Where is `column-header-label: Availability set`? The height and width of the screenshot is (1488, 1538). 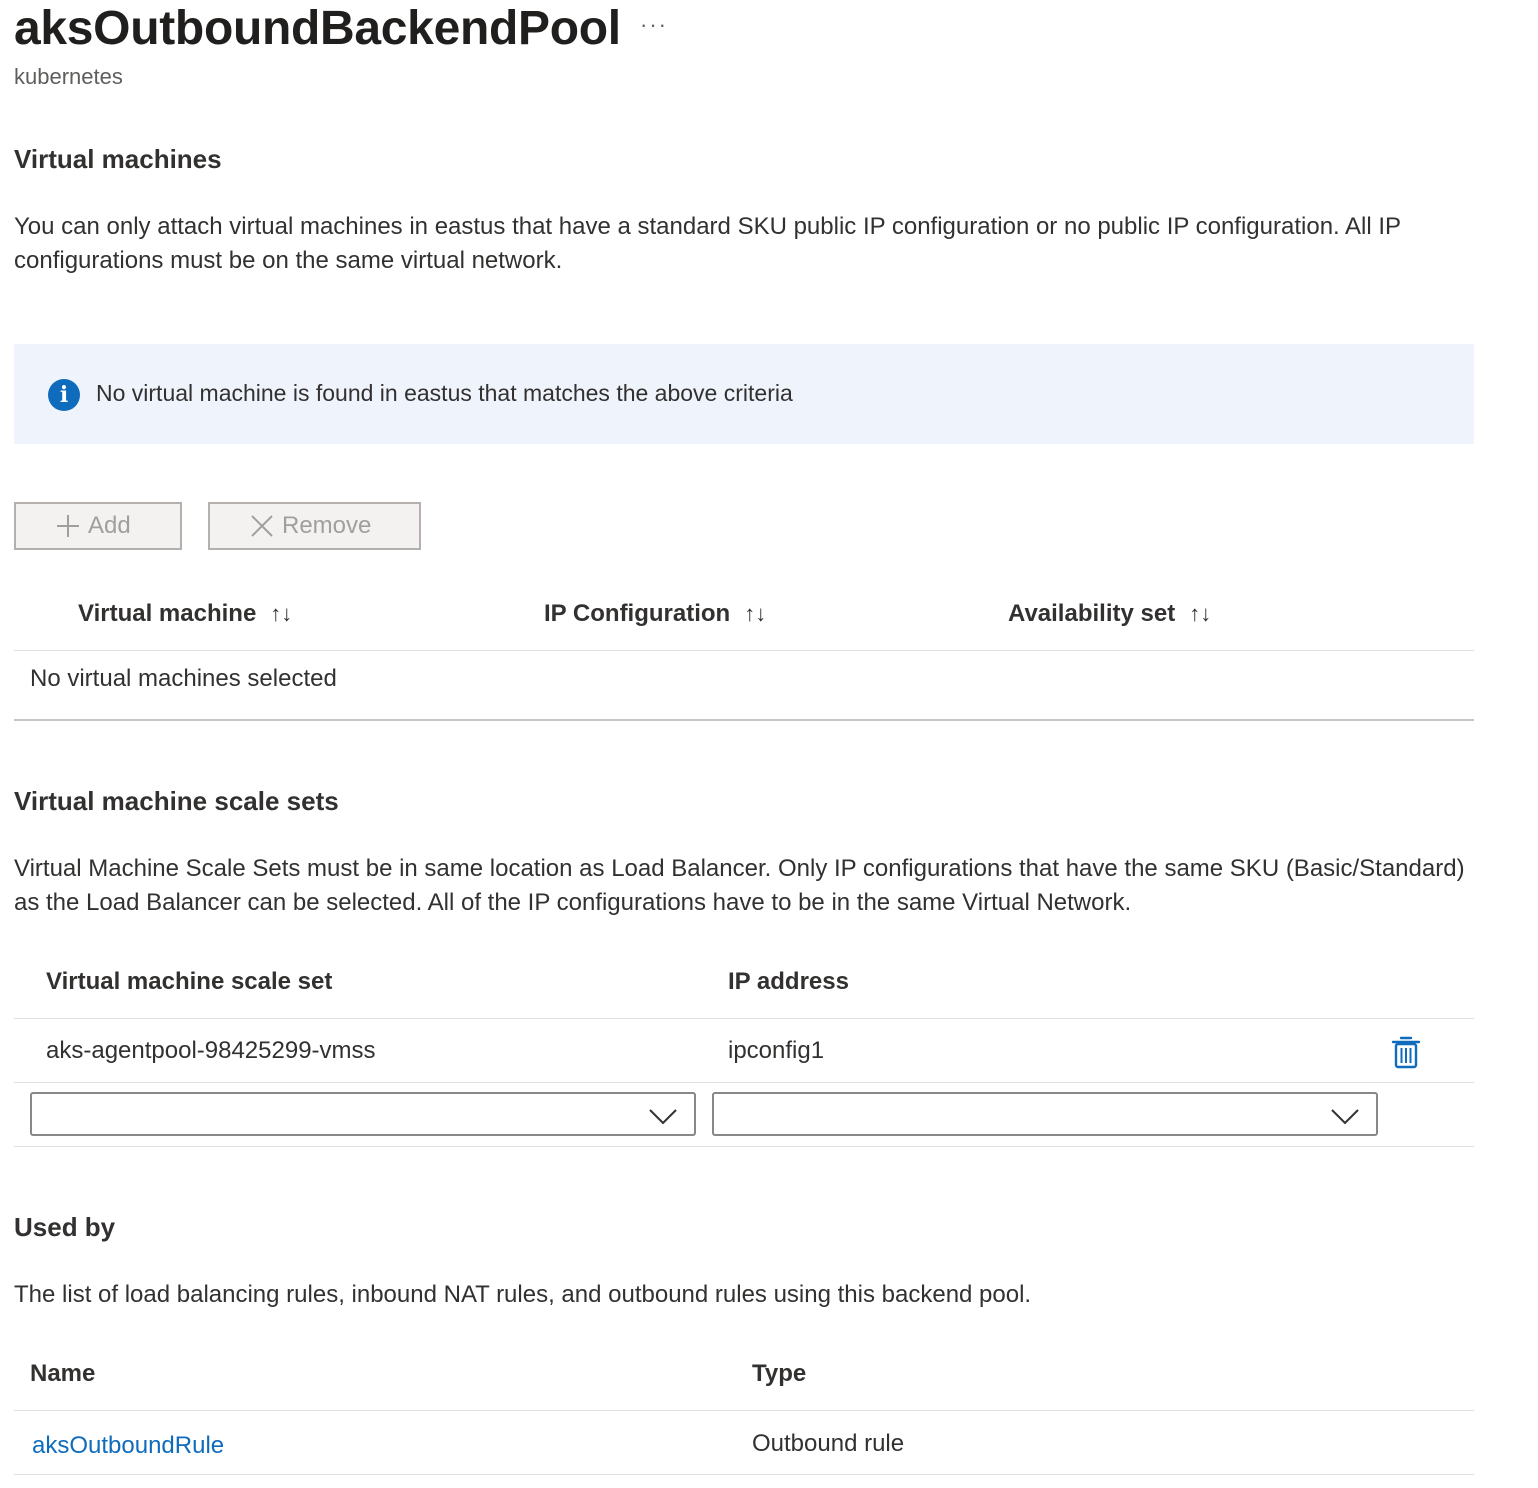
column-header-label: Availability set is located at coordinates (1092, 613).